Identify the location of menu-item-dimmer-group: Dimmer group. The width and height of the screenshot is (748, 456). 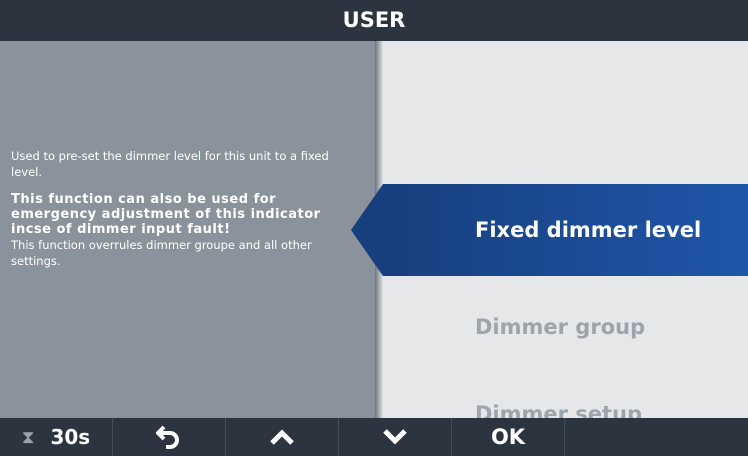
(565, 327).